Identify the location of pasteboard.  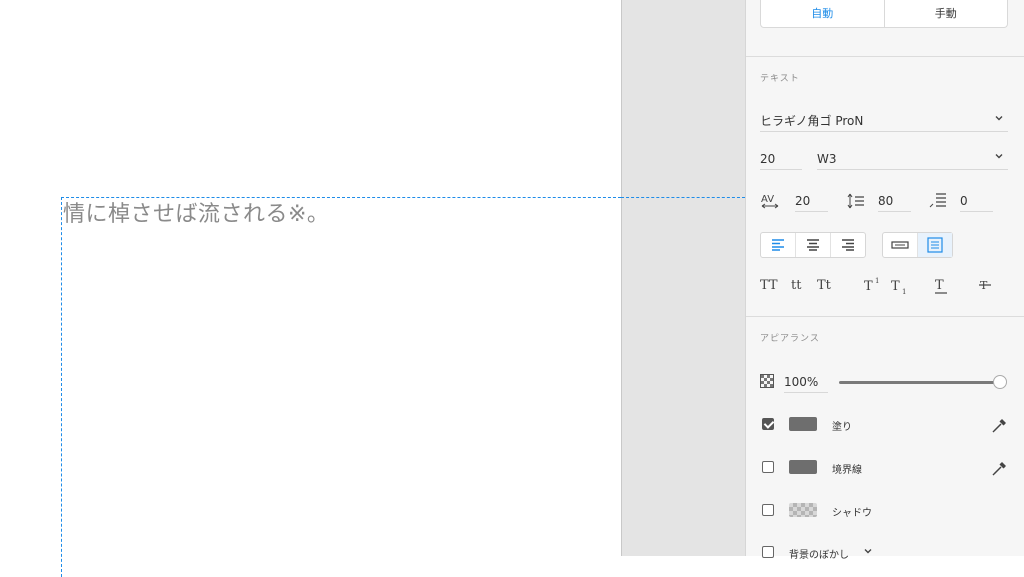
(683, 278).